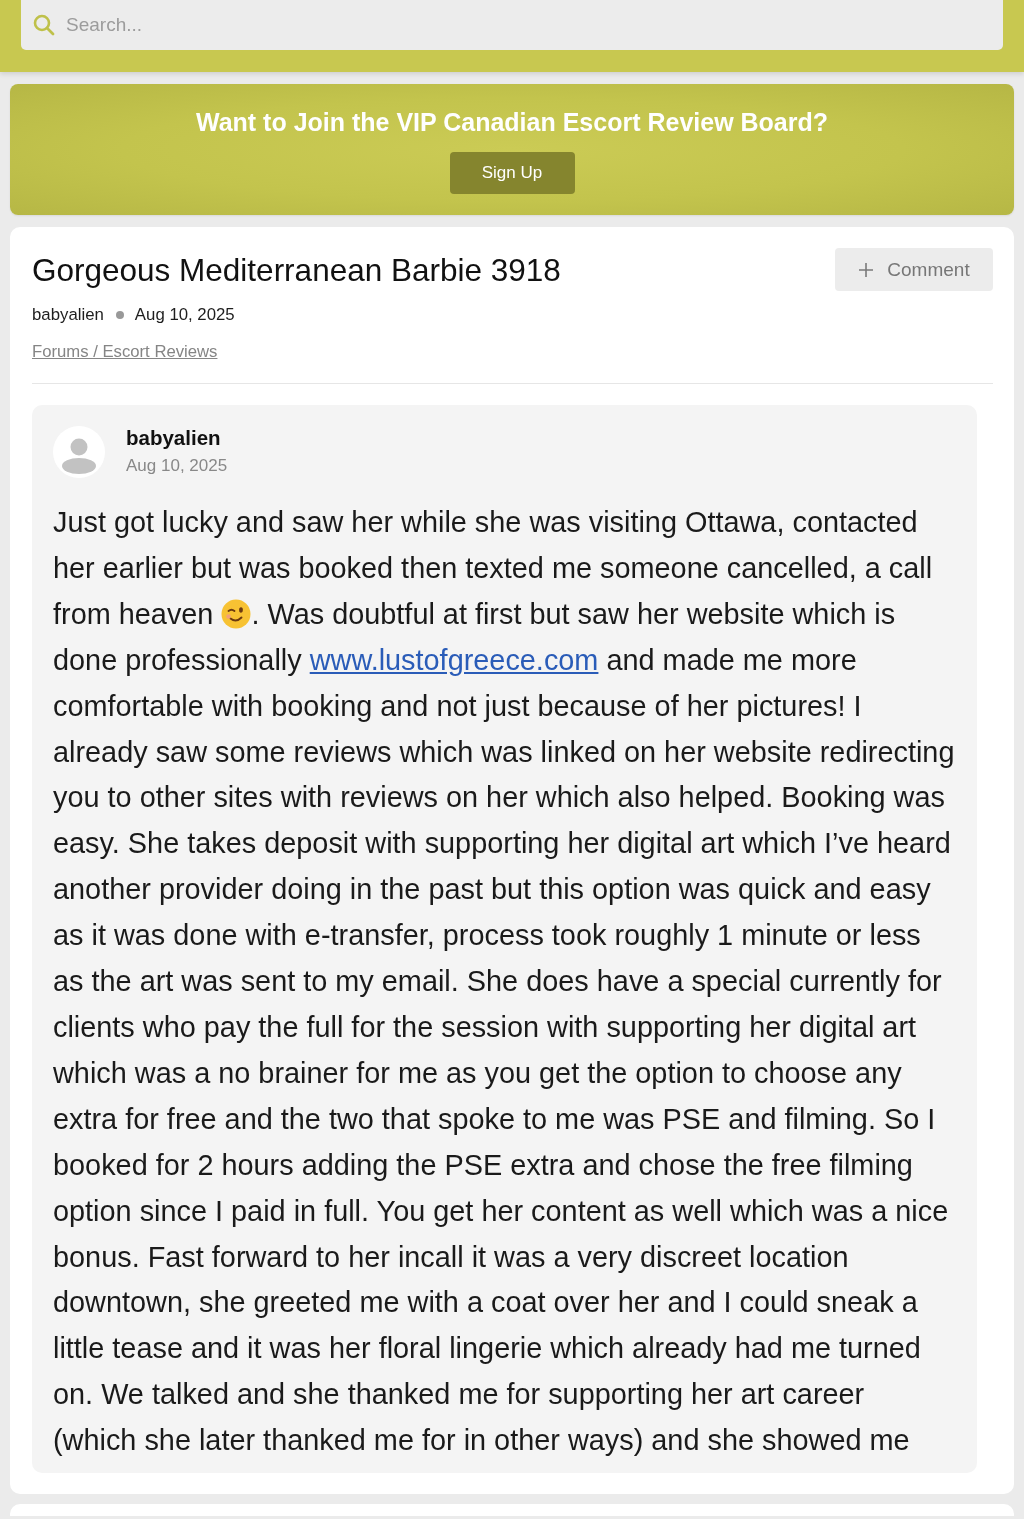 The image size is (1024, 1519). What do you see at coordinates (512, 122) in the screenshot?
I see `banner-title: Want to Join the VIP Canadian Escort Review Board?` at bounding box center [512, 122].